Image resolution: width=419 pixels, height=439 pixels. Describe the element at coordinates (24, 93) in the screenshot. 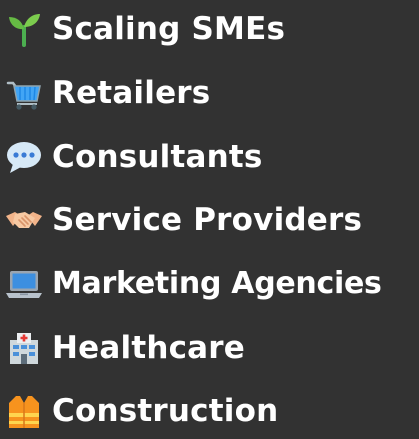

I see `shopping-cart-icon` at that location.